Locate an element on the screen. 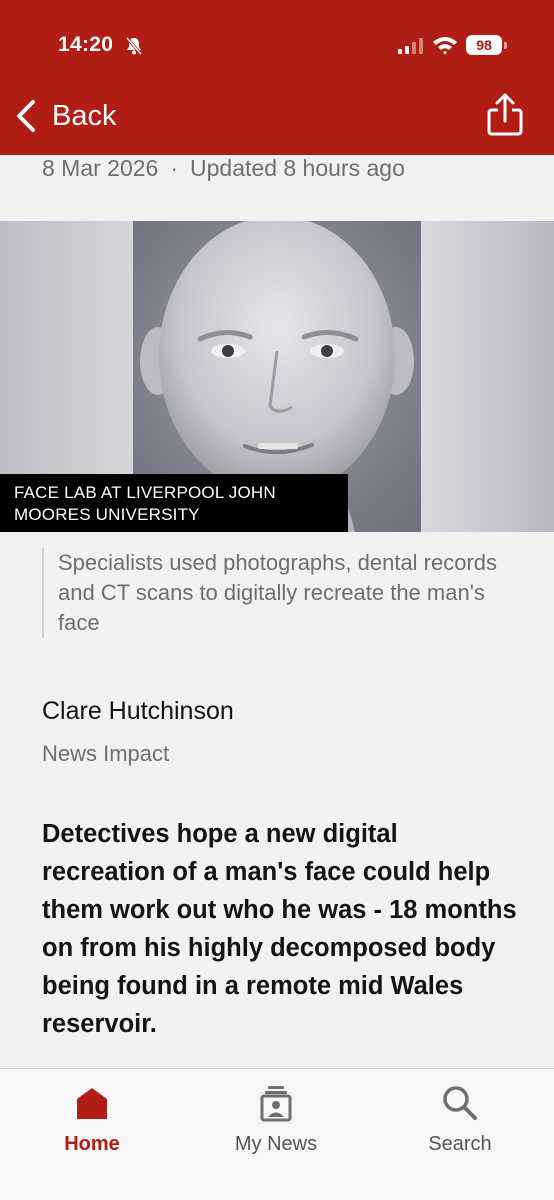  battery-level: 98 is located at coordinates (484, 45).